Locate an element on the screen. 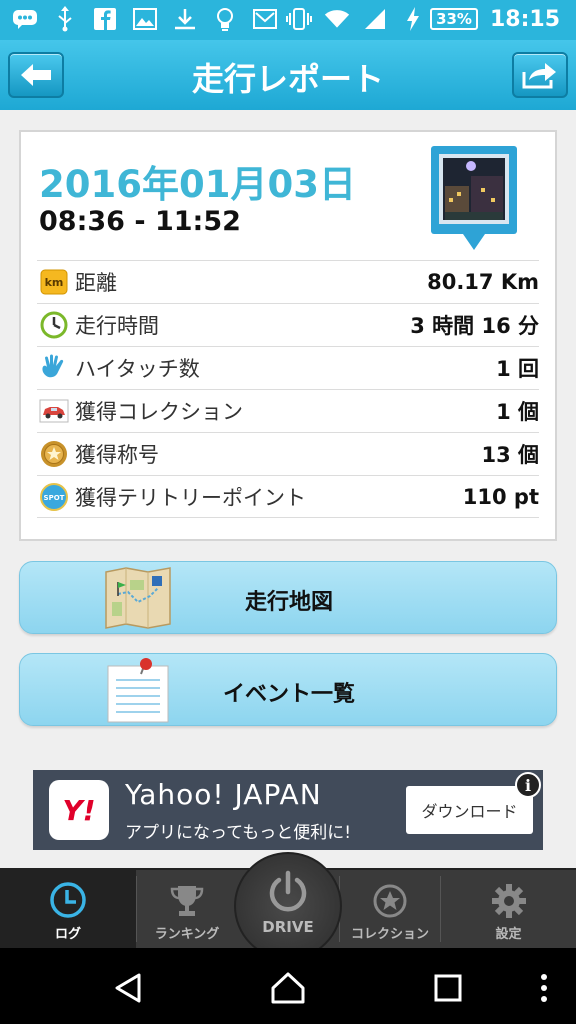 This screenshot has height=1024, width=576. tab-collection: コレクション is located at coordinates (390, 909).